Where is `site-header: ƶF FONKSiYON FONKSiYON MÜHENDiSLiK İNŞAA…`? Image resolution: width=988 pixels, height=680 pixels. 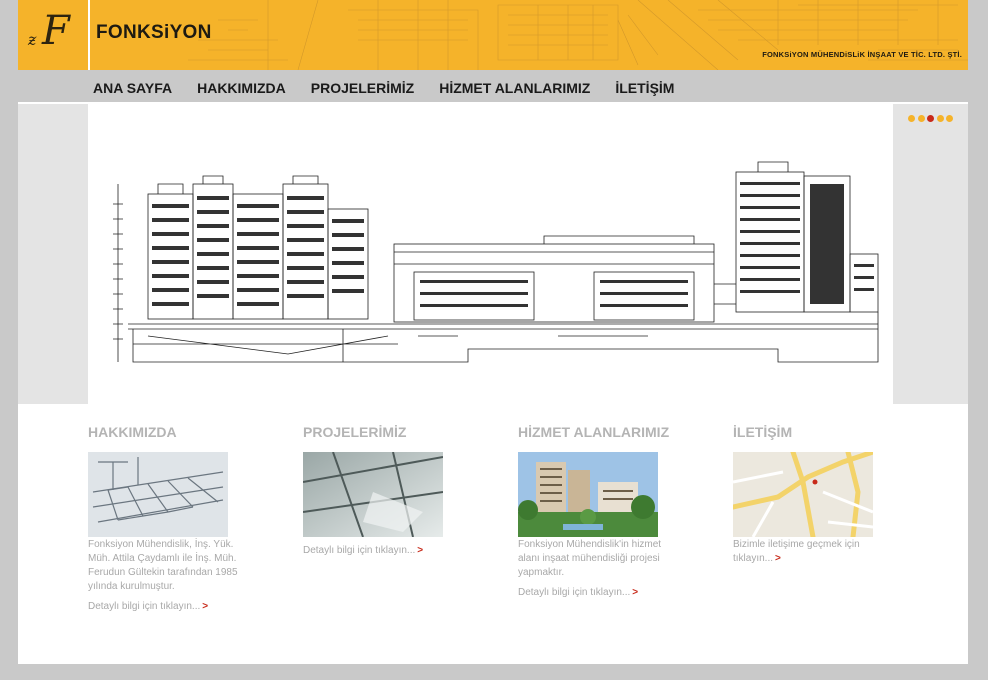 site-header: ƶF FONKSiYON FONKSiYON MÜHENDiSLiK İNŞAA… is located at coordinates (493, 35).